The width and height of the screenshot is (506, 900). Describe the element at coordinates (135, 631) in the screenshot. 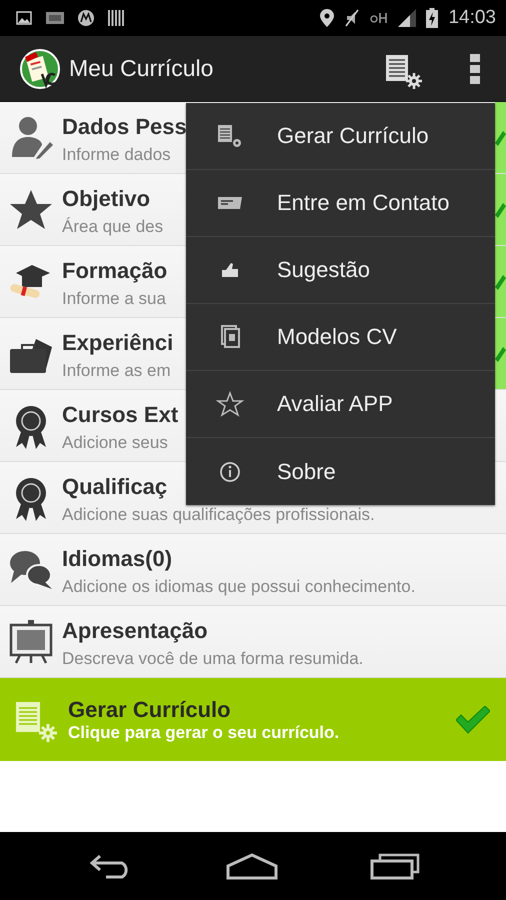

I see `section-title: Apresentação` at that location.